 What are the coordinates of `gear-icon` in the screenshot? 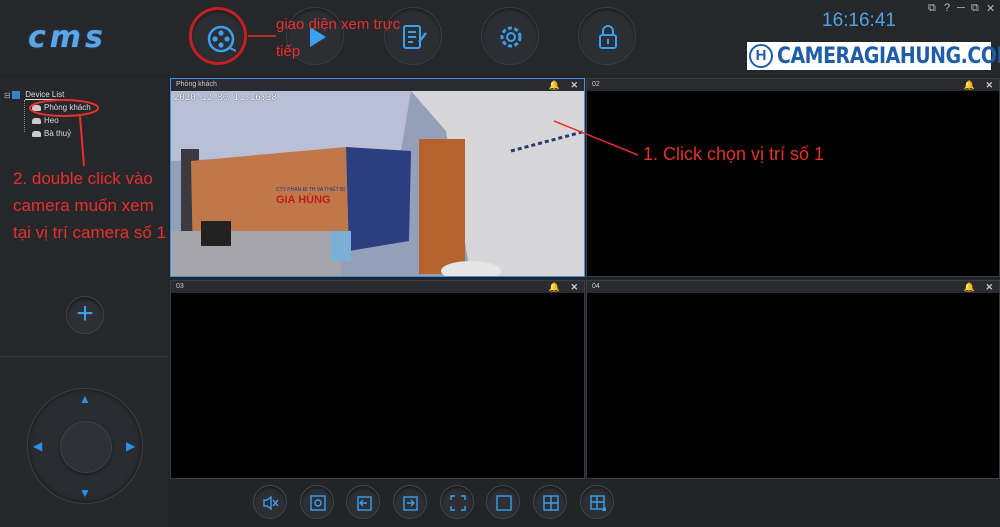 It's located at (511, 37).